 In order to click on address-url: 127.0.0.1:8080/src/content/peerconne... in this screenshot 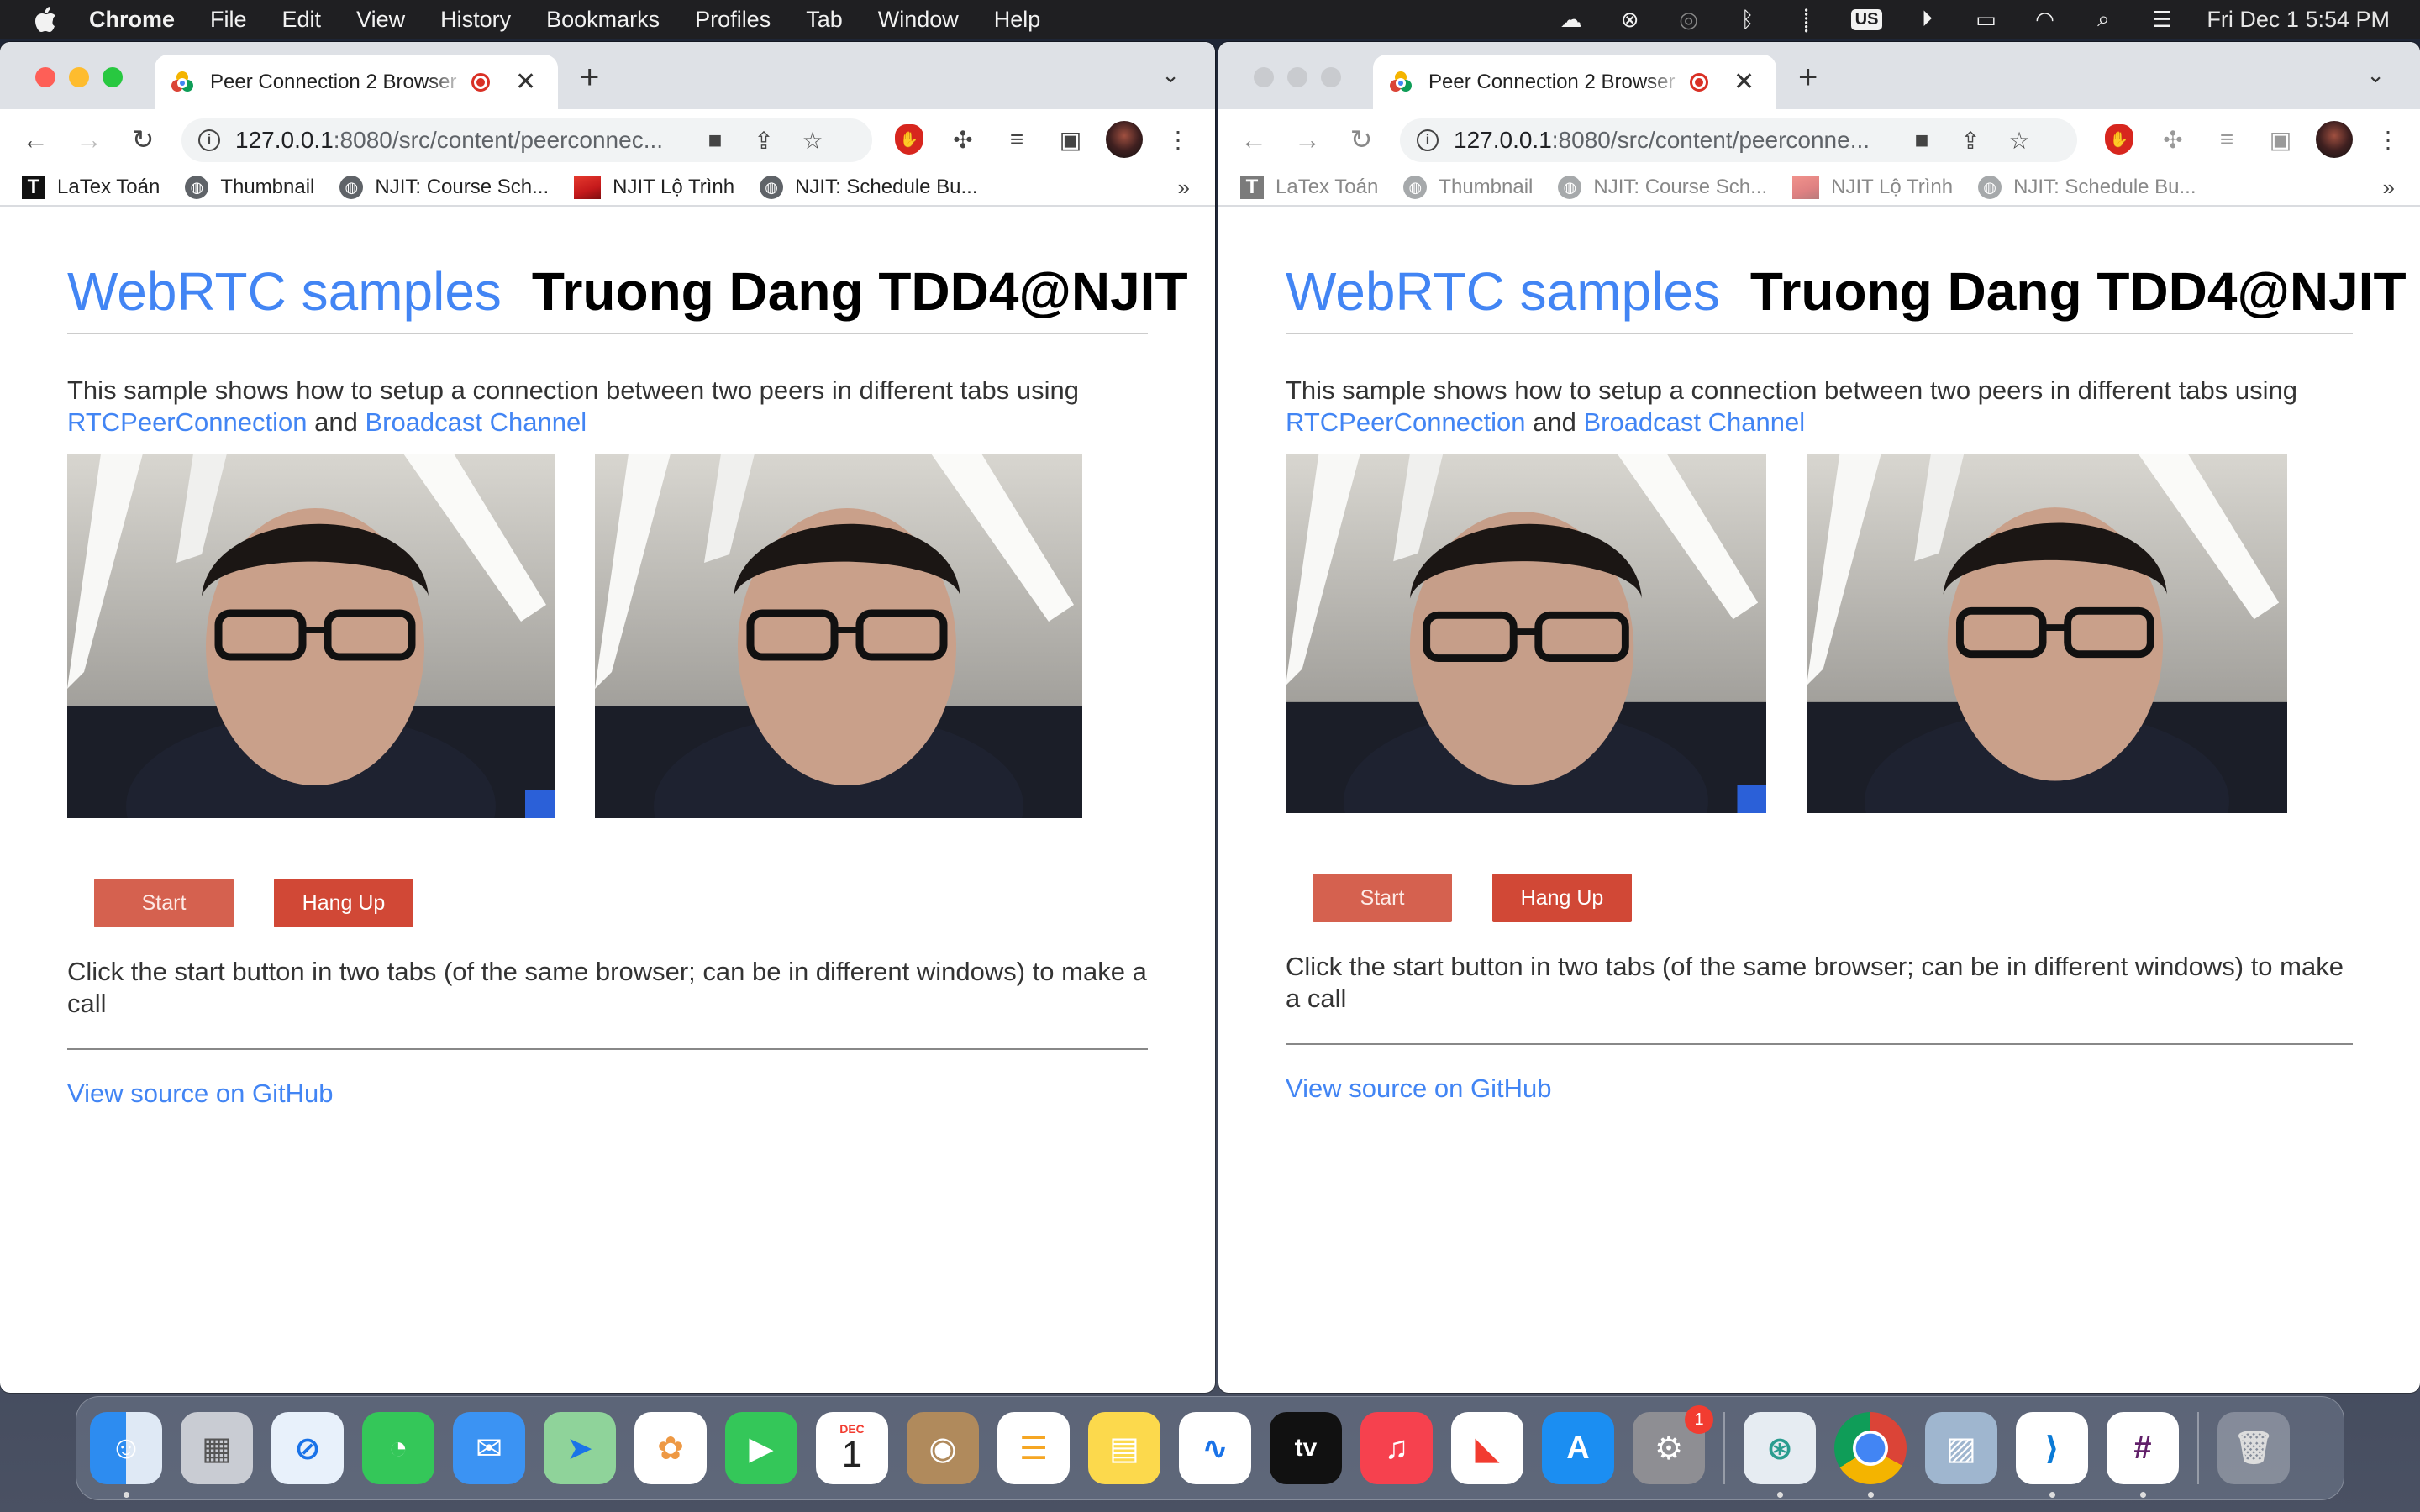, I will do `click(1662, 140)`.